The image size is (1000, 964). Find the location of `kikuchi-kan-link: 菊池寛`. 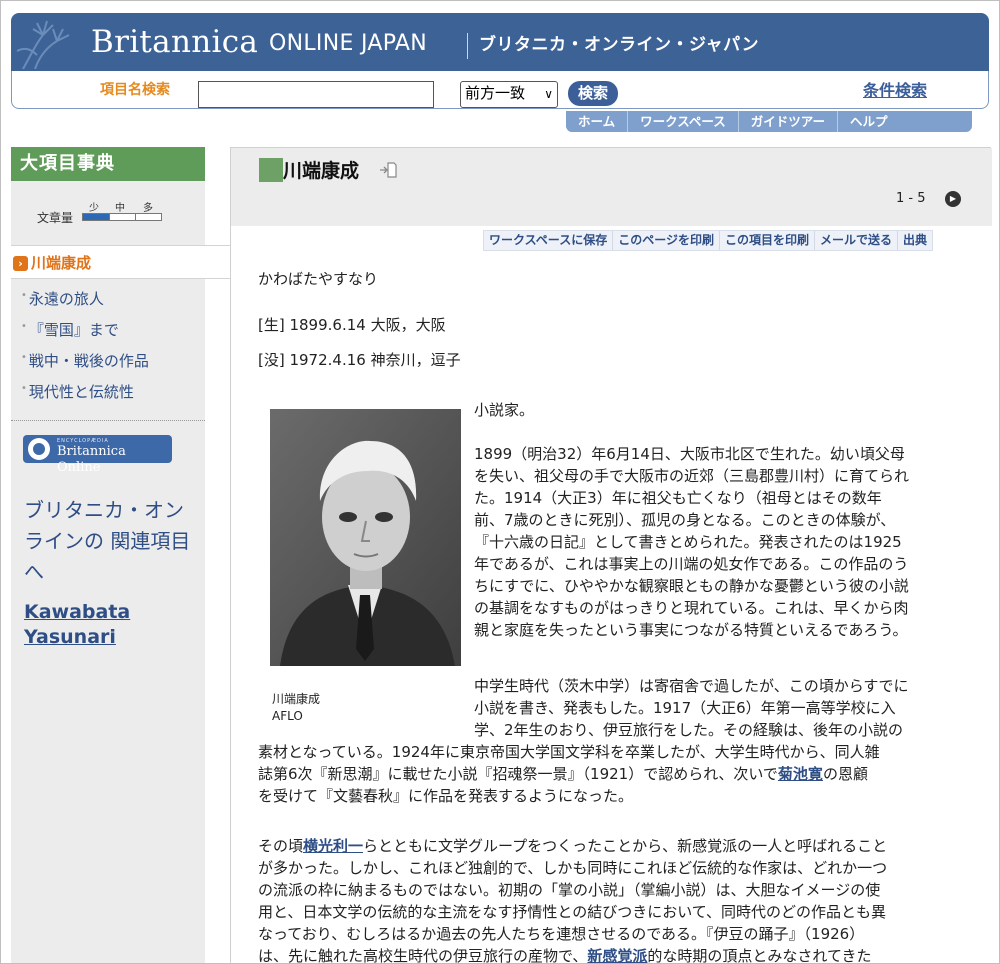

kikuchi-kan-link: 菊池寛 is located at coordinates (800, 774).